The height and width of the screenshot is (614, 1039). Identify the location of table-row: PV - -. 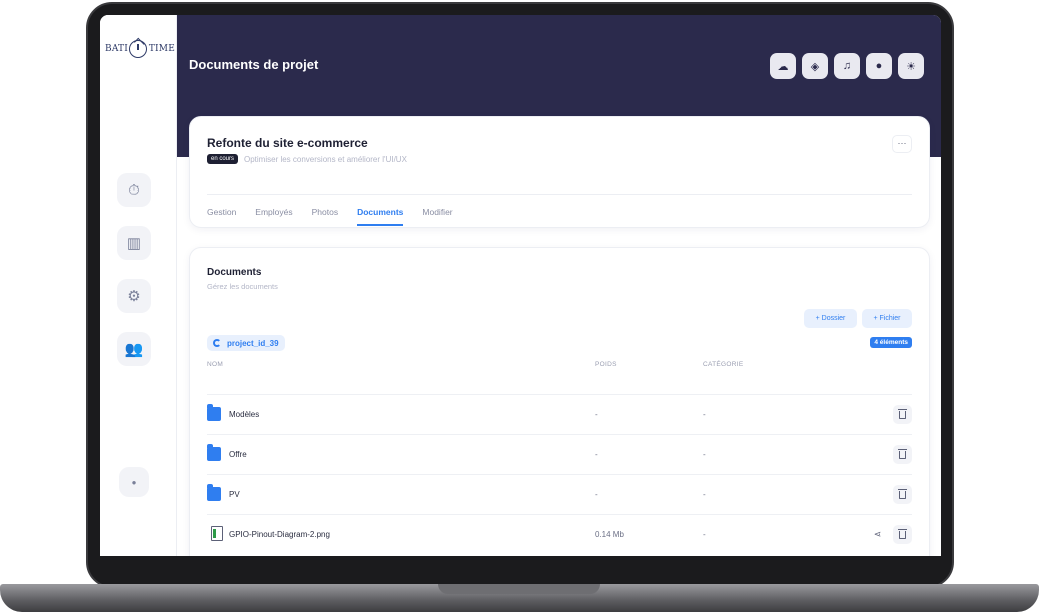
(559, 494).